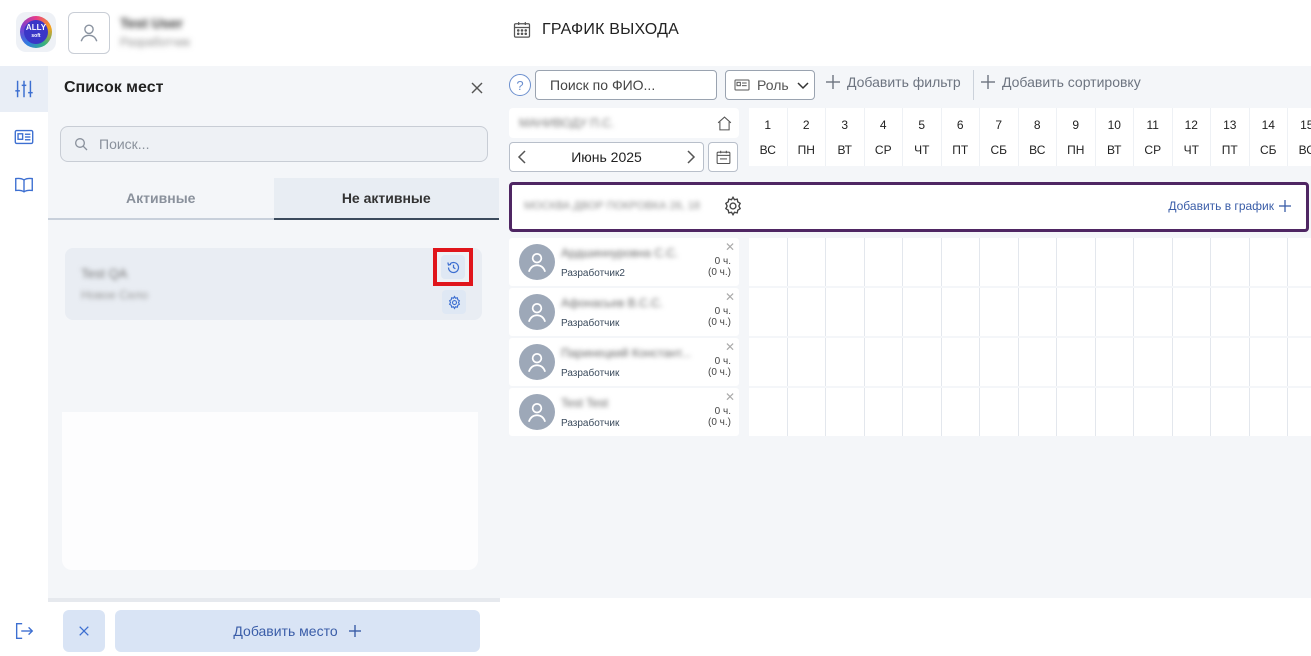  Describe the element at coordinates (723, 157) in the screenshot. I see `calendar-button` at that location.